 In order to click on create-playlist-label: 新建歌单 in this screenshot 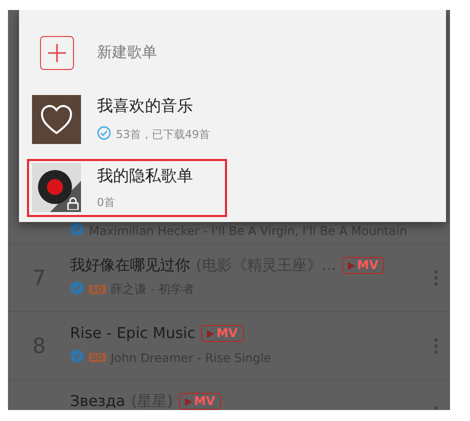, I will do `click(127, 52)`.